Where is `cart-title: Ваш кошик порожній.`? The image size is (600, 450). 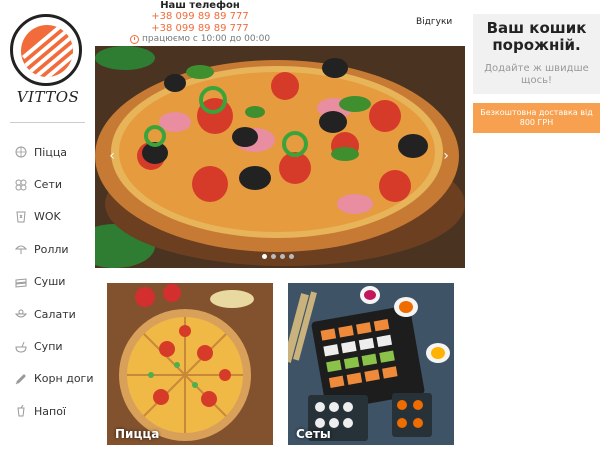
cart-title: Ваш кошик порожній. is located at coordinates (536, 36).